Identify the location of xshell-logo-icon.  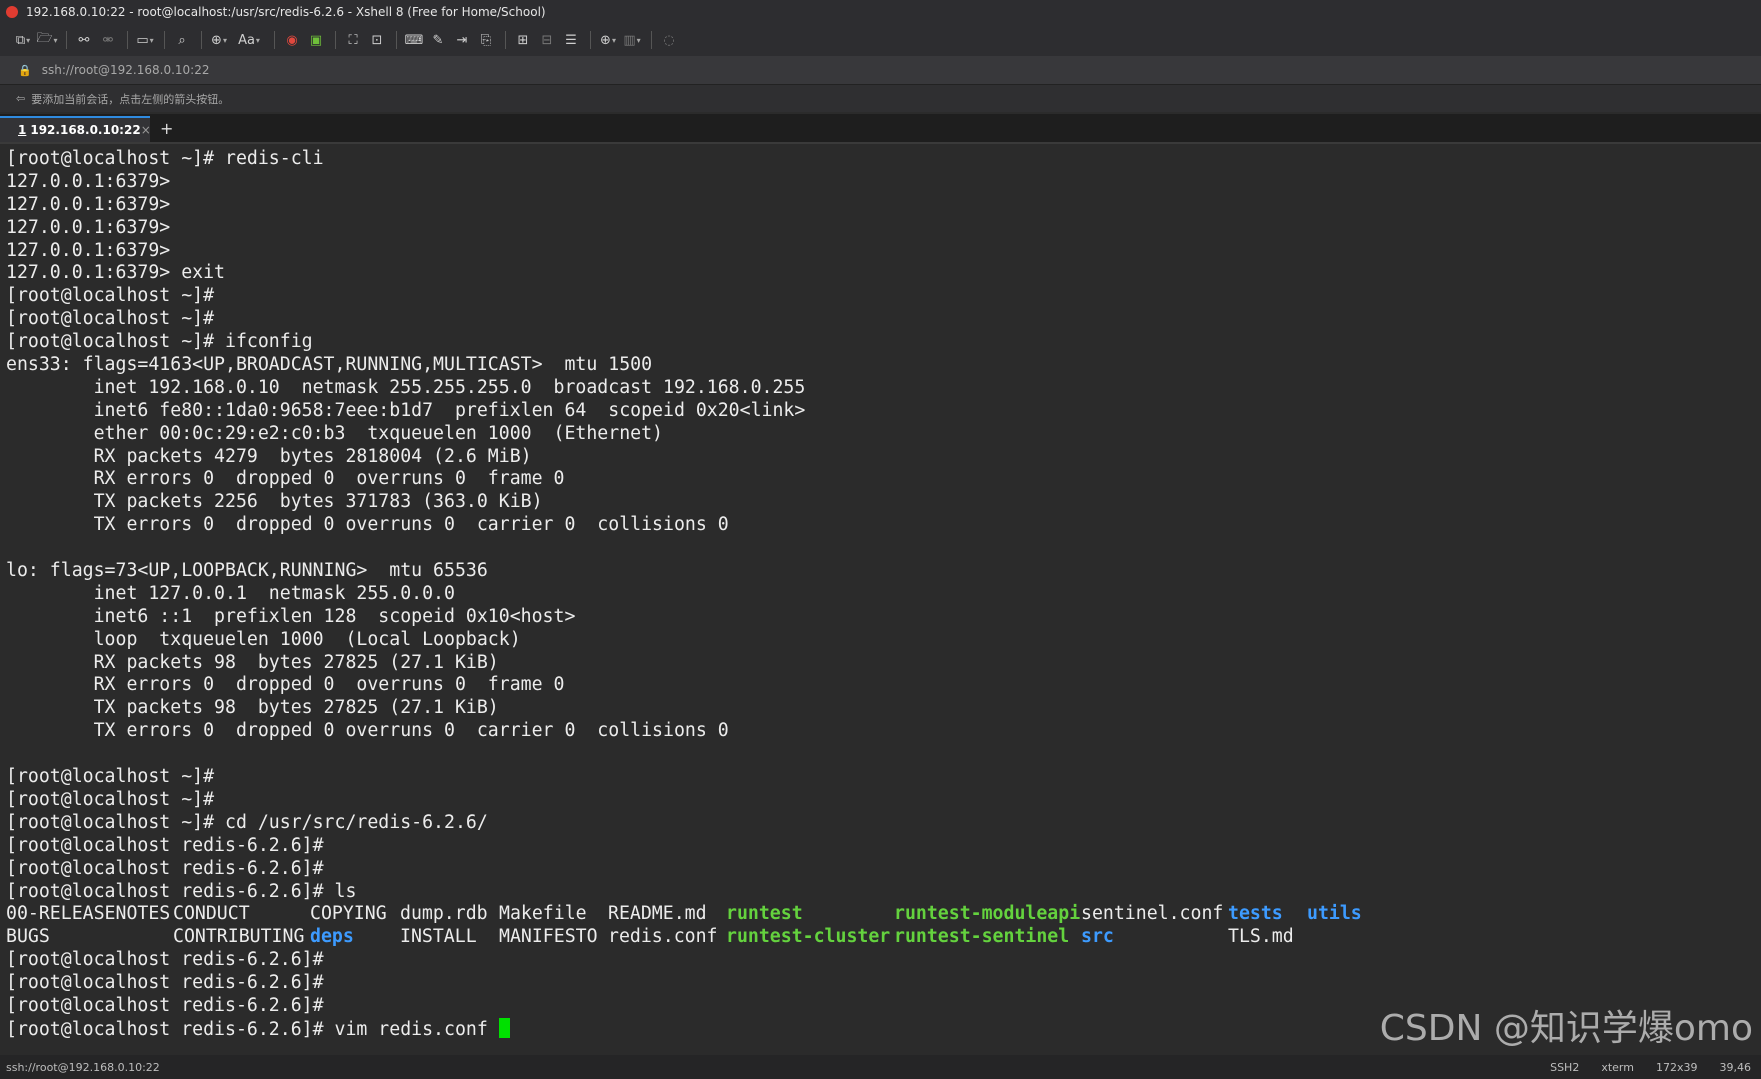
(12, 12).